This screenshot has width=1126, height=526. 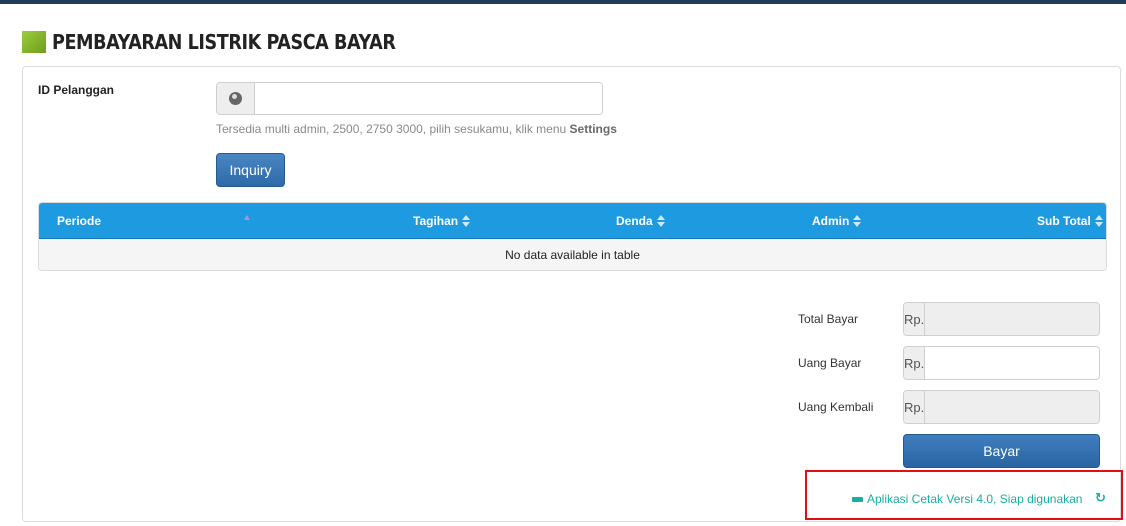 What do you see at coordinates (428, 98) in the screenshot?
I see `id-pelanggan-input` at bounding box center [428, 98].